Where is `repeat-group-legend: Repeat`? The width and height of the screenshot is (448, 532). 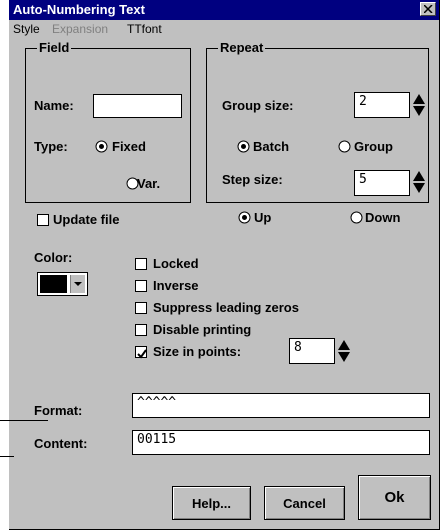 repeat-group-legend: Repeat is located at coordinates (242, 47).